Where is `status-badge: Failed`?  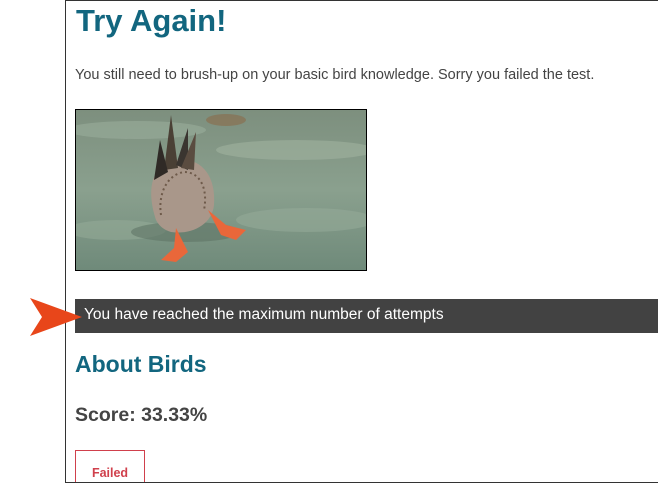 status-badge: Failed is located at coordinates (110, 466).